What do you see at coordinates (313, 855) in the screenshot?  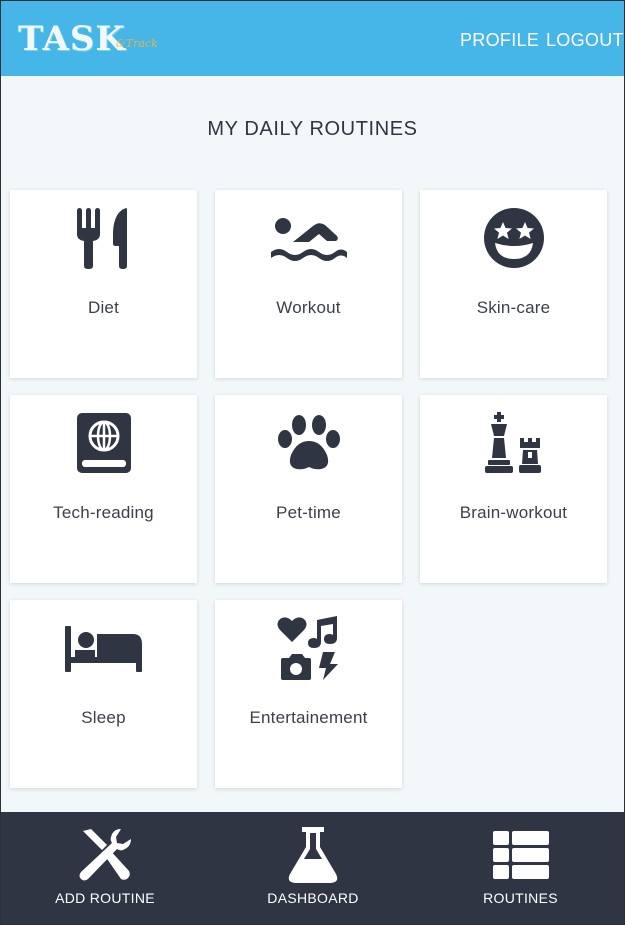 I see `flask-icon` at bounding box center [313, 855].